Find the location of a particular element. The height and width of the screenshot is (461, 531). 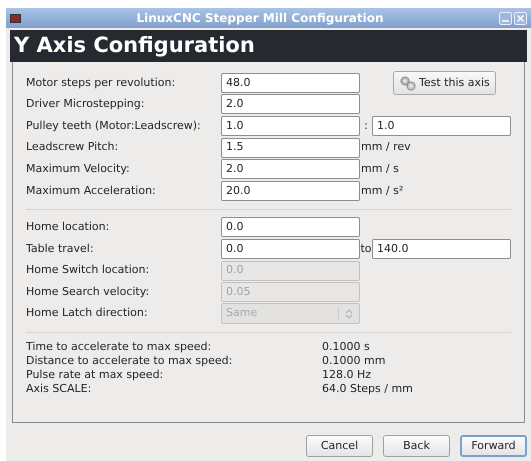

test-axis-button: Test this axis is located at coordinates (444, 82).